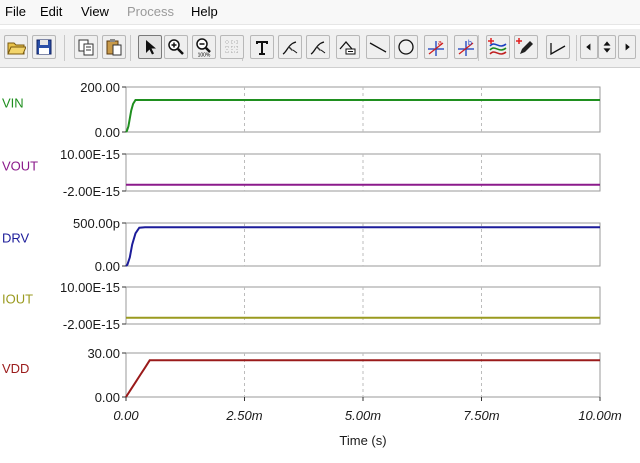  I want to click on cursor-a-button, so click(290, 47).